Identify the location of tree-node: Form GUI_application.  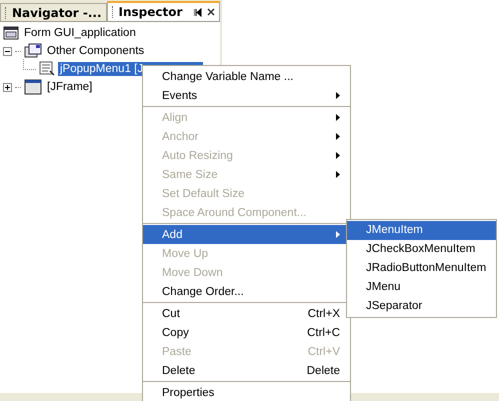
(80, 33).